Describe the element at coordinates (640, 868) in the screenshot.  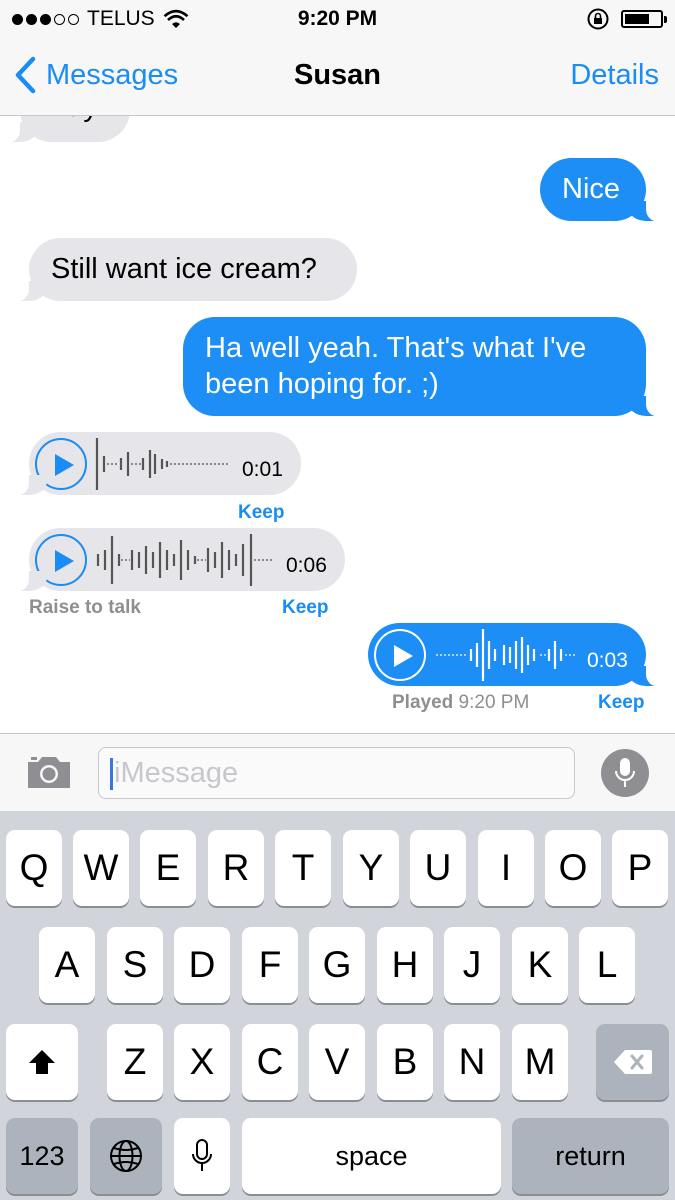
I see `key-p: P` at that location.